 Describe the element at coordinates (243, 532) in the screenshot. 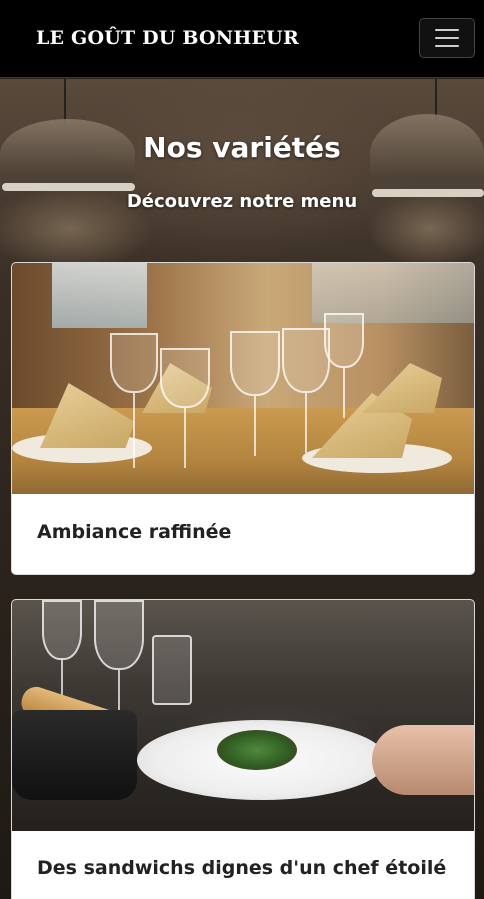

I see `card-body: Ambiance raffinée` at that location.